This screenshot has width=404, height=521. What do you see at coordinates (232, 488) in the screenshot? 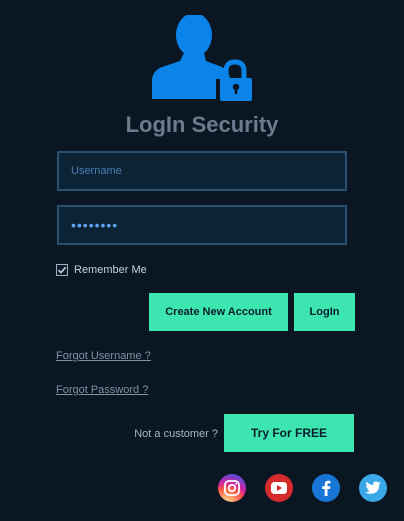
I see `instagram-icon` at bounding box center [232, 488].